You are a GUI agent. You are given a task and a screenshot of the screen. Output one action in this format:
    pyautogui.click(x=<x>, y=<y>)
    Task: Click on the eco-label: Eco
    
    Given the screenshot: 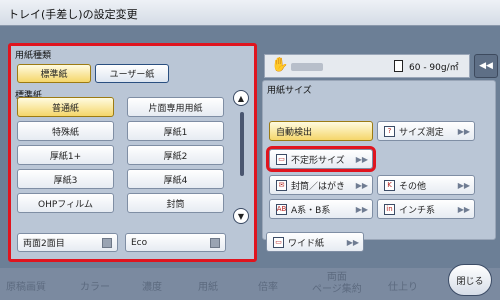 What is the action you would take?
    pyautogui.click(x=139, y=242)
    